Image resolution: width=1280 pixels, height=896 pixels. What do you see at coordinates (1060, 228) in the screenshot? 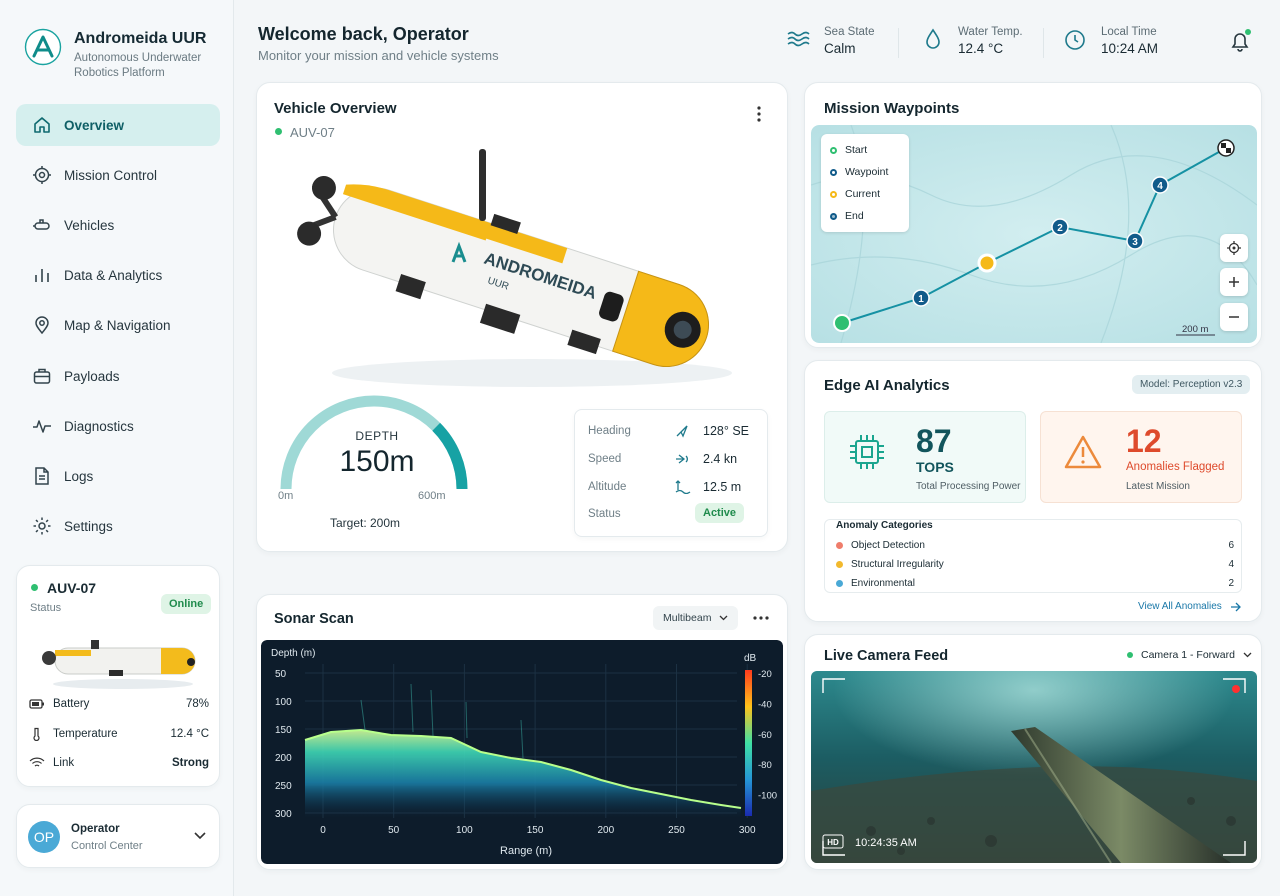
I see `waypoint-marker-2: 2` at bounding box center [1060, 228].